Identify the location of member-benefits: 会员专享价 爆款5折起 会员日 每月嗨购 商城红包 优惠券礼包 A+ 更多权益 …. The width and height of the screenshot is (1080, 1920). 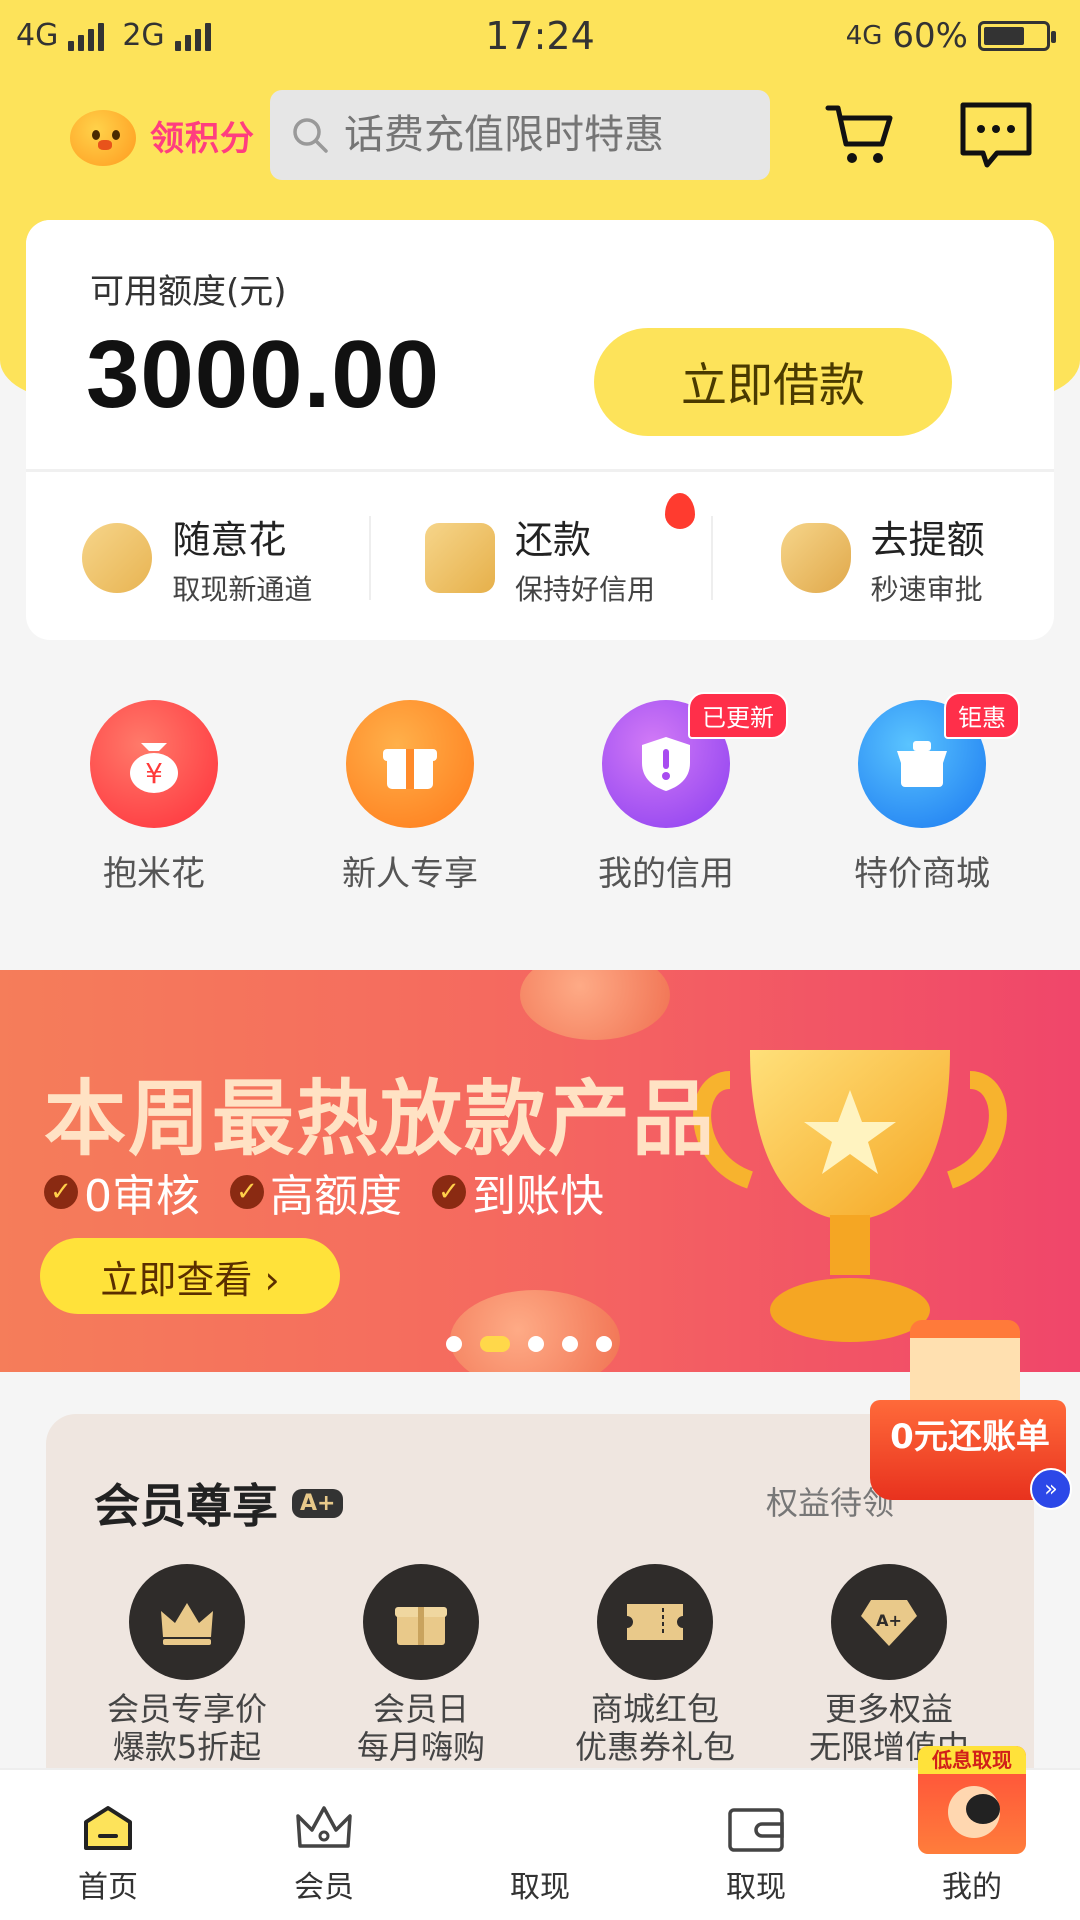
(540, 1665).